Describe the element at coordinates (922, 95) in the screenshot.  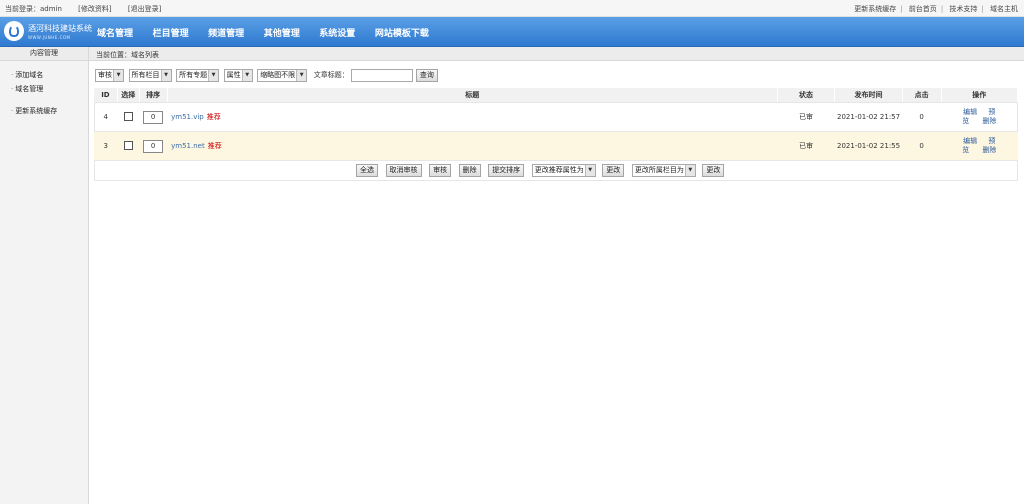
I see `col-clicks: 点击` at that location.